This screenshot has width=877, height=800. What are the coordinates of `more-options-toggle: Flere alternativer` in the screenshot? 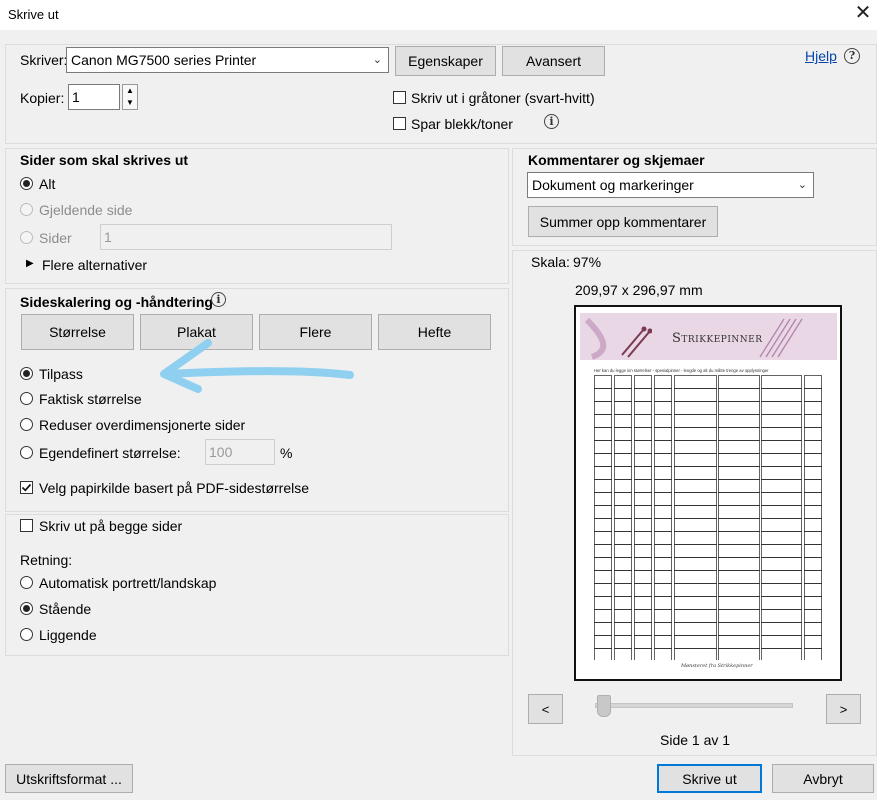 It's located at (94, 265).